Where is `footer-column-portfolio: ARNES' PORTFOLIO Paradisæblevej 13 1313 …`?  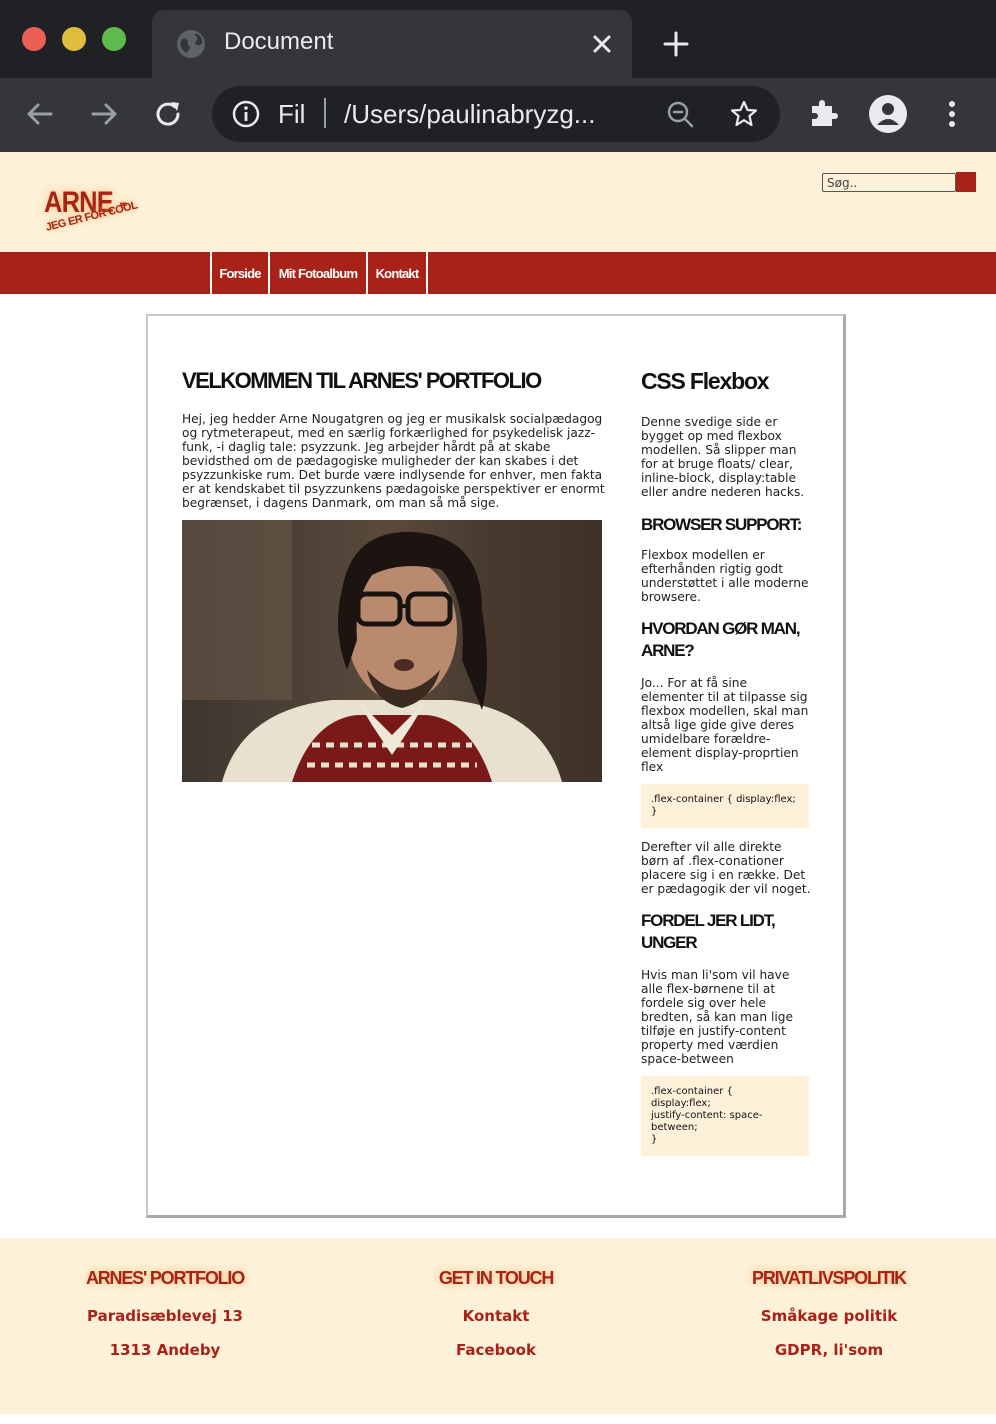 footer-column-portfolio: ARNES' PORTFOLIO Paradisæblevej 13 1313 … is located at coordinates (165, 1313).